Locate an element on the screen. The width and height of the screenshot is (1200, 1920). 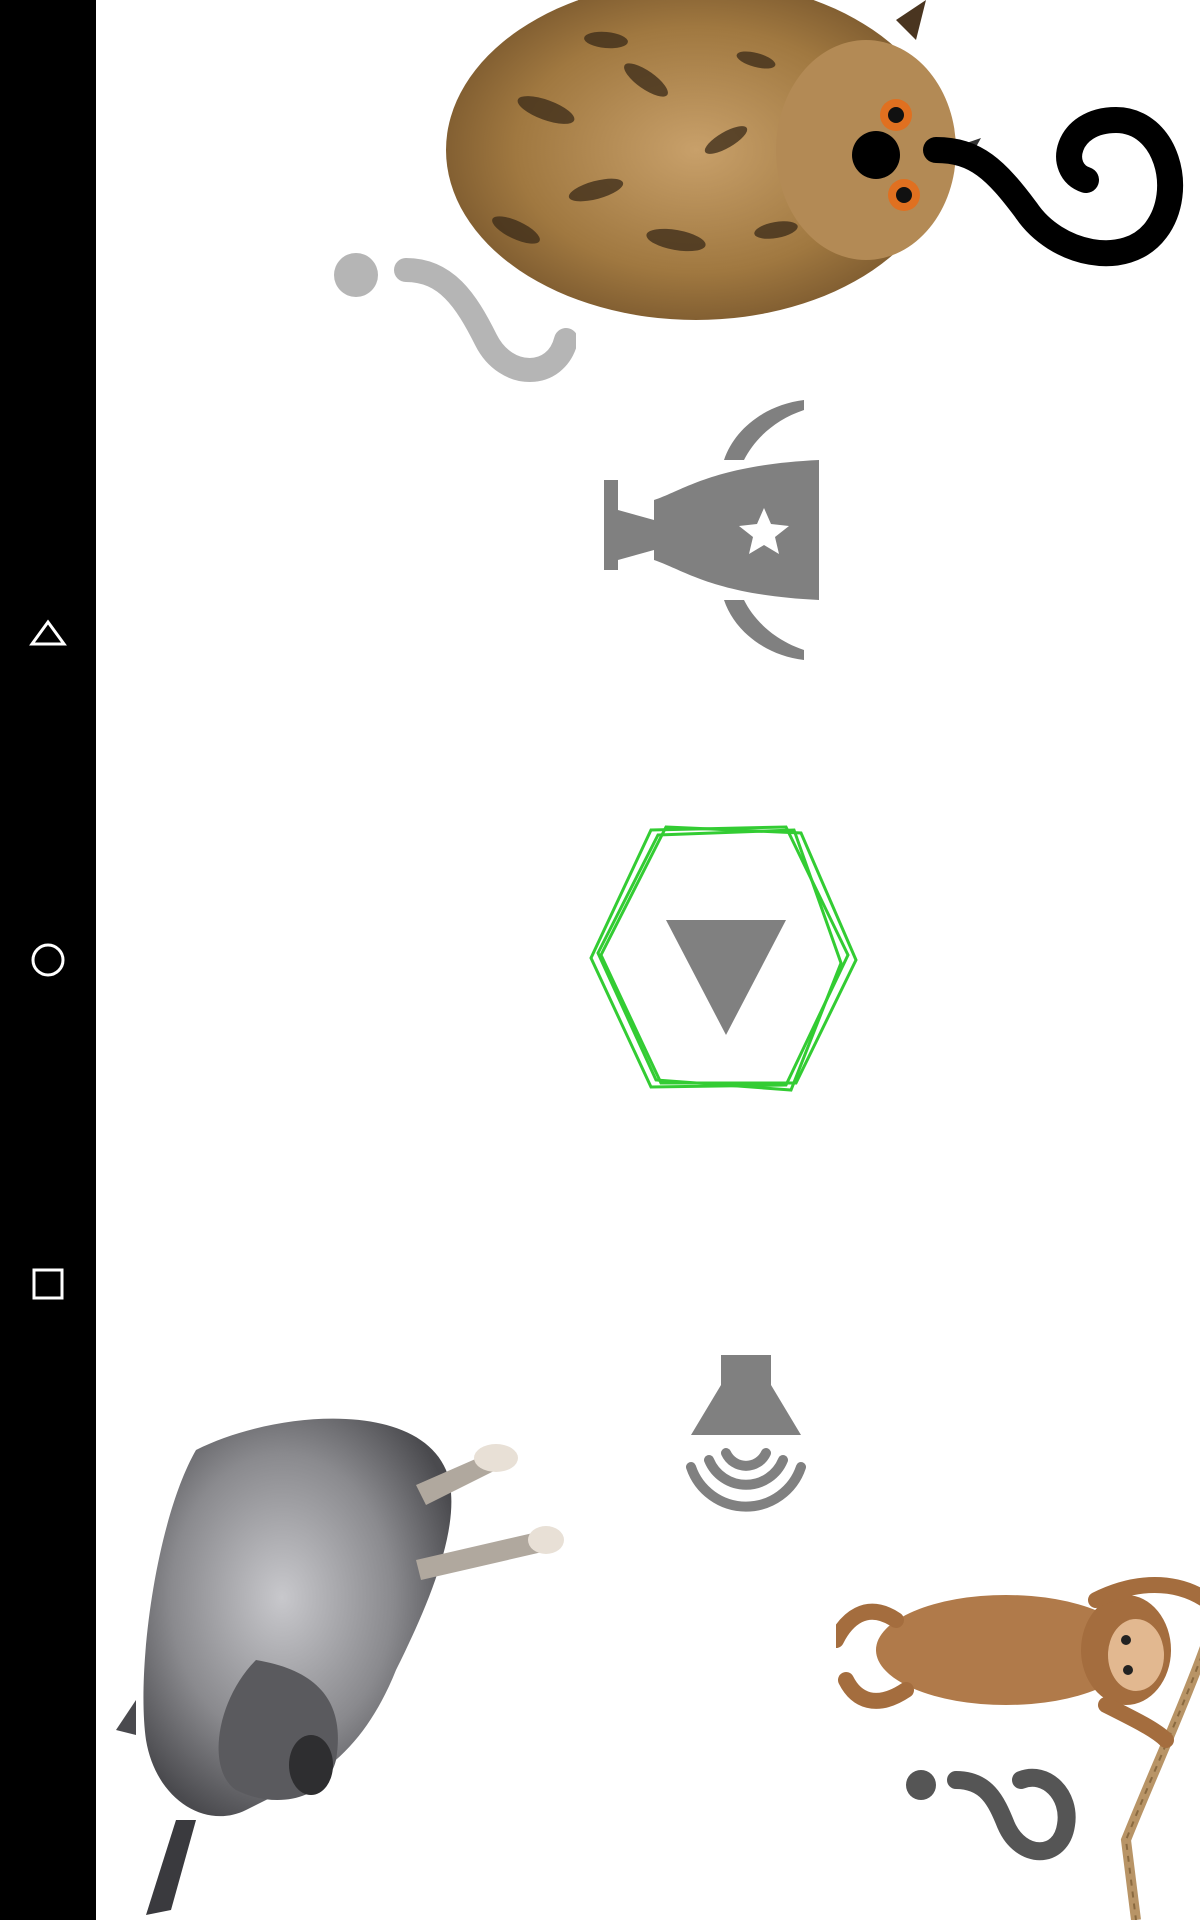
question-mark-small-icon is located at coordinates (991, 1814).